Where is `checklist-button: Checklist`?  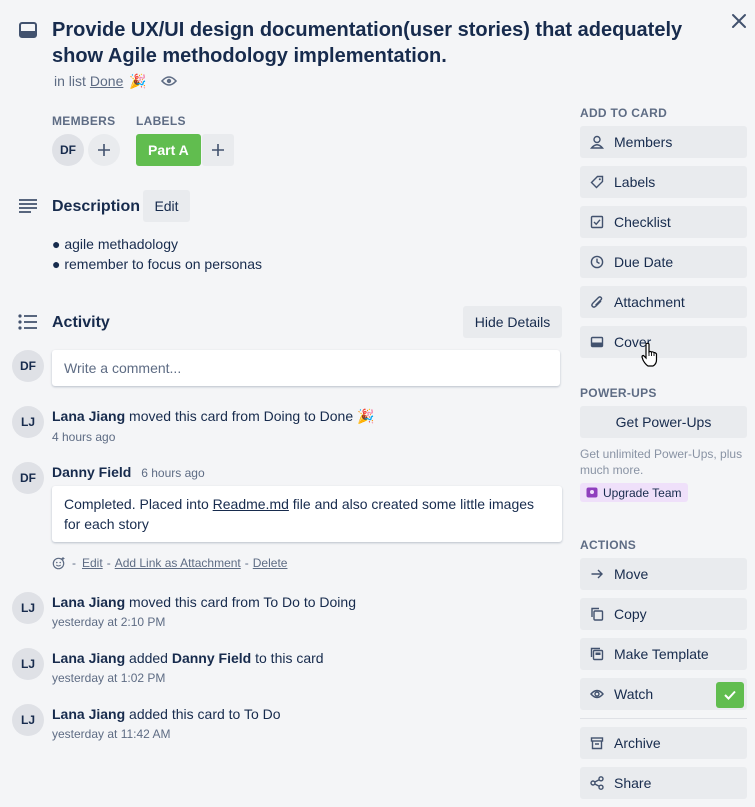 checklist-button: Checklist is located at coordinates (663, 222).